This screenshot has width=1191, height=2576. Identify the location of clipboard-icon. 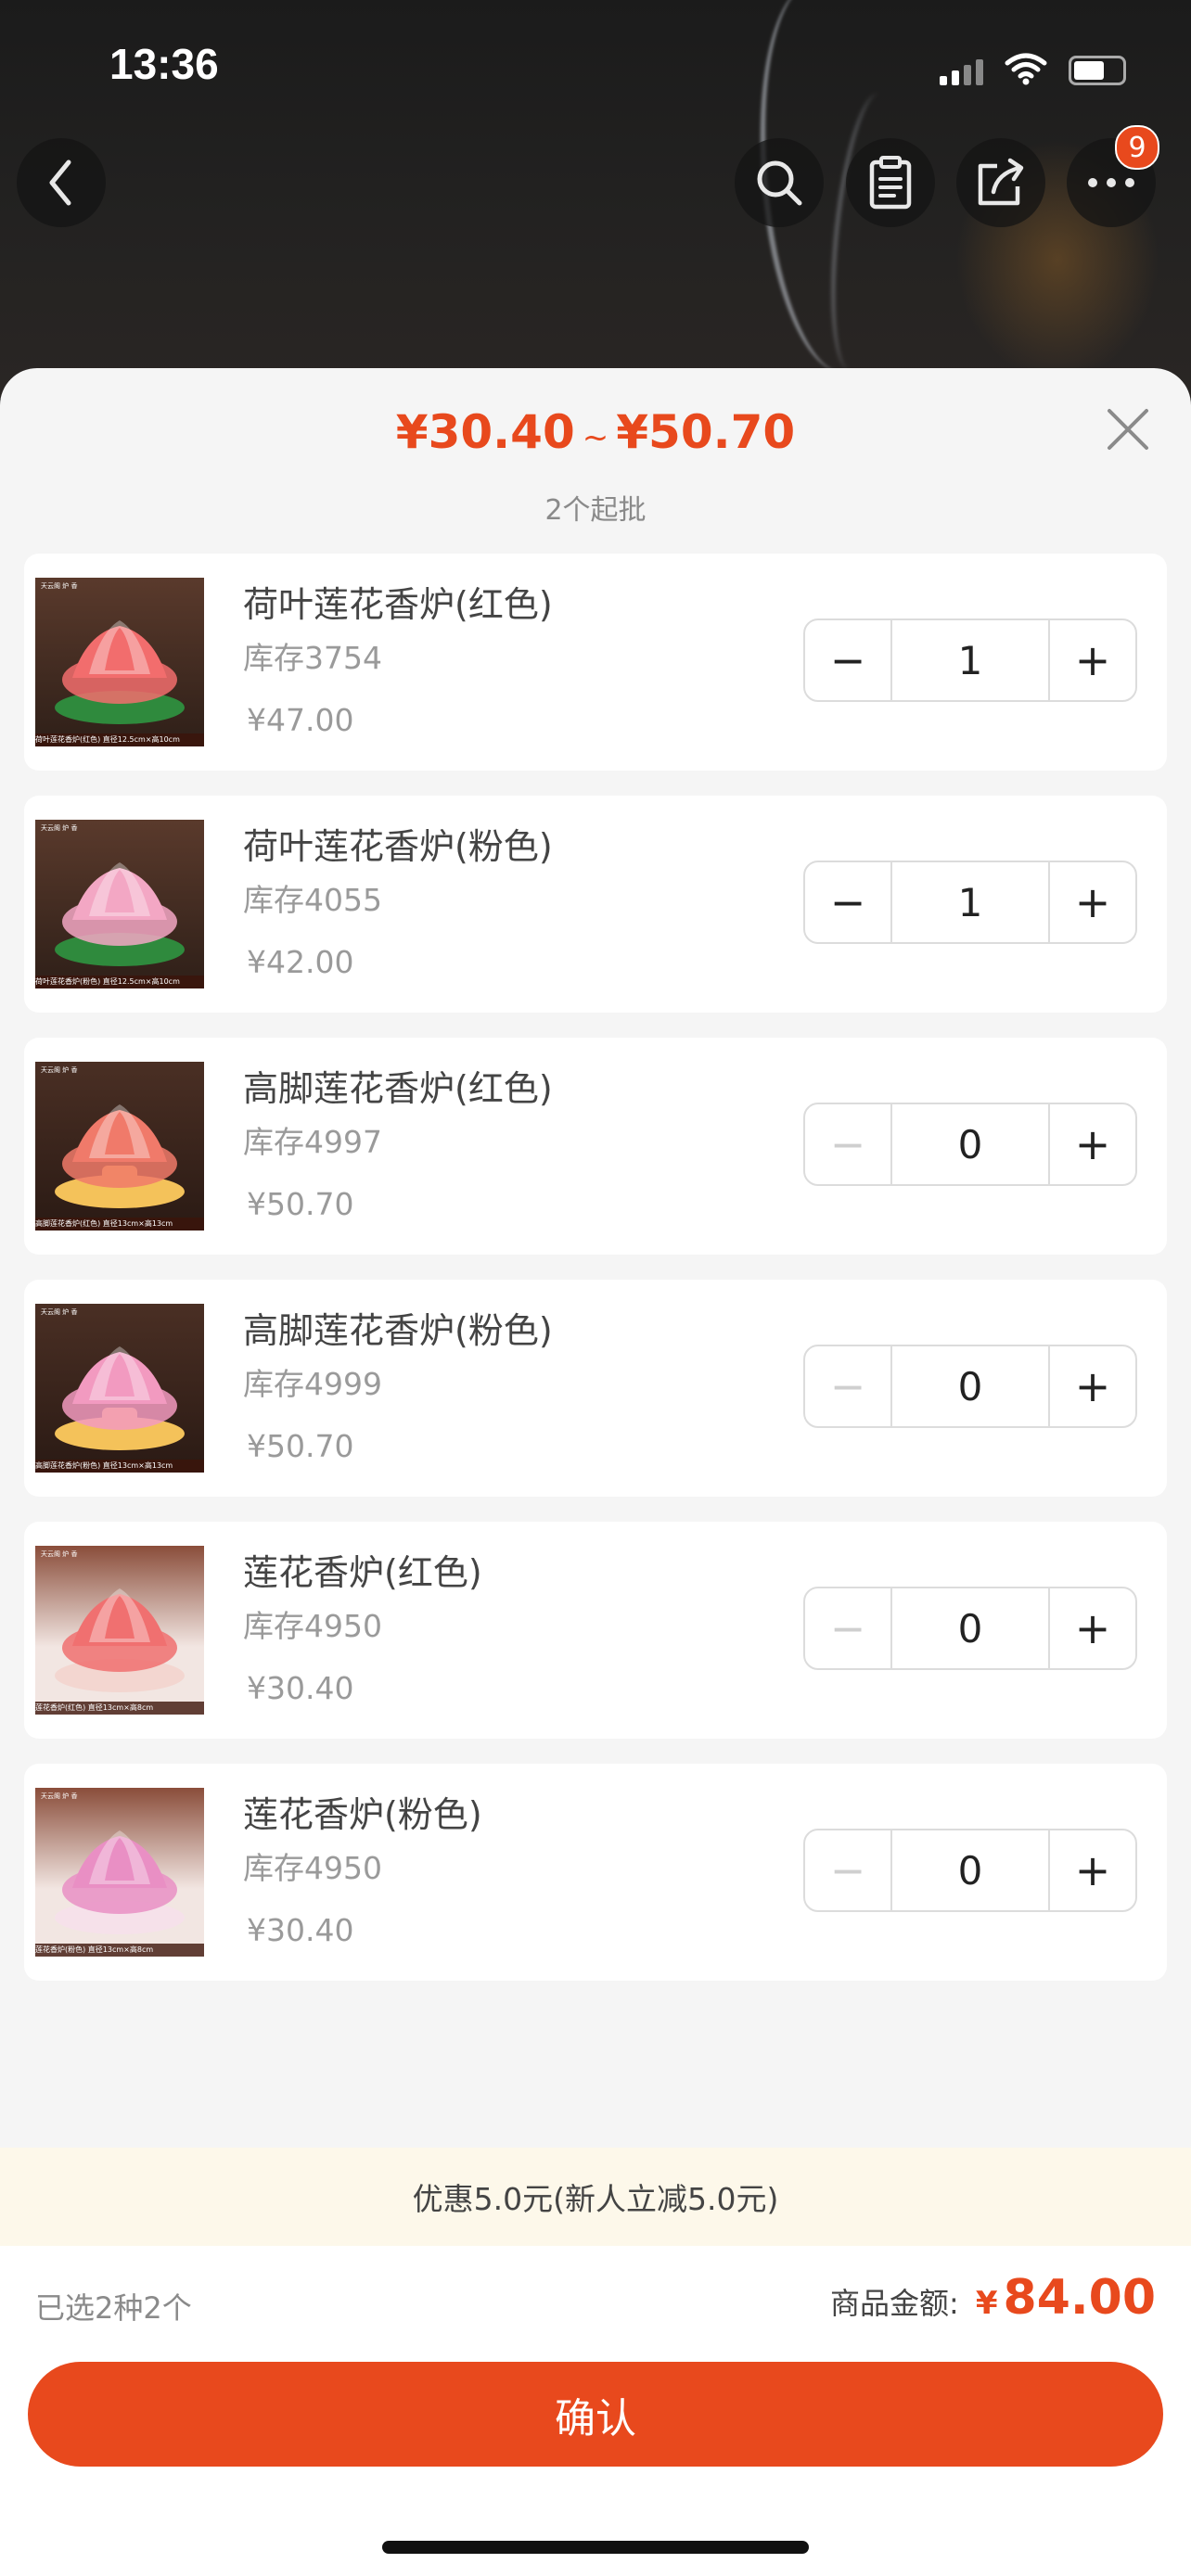
(890, 183).